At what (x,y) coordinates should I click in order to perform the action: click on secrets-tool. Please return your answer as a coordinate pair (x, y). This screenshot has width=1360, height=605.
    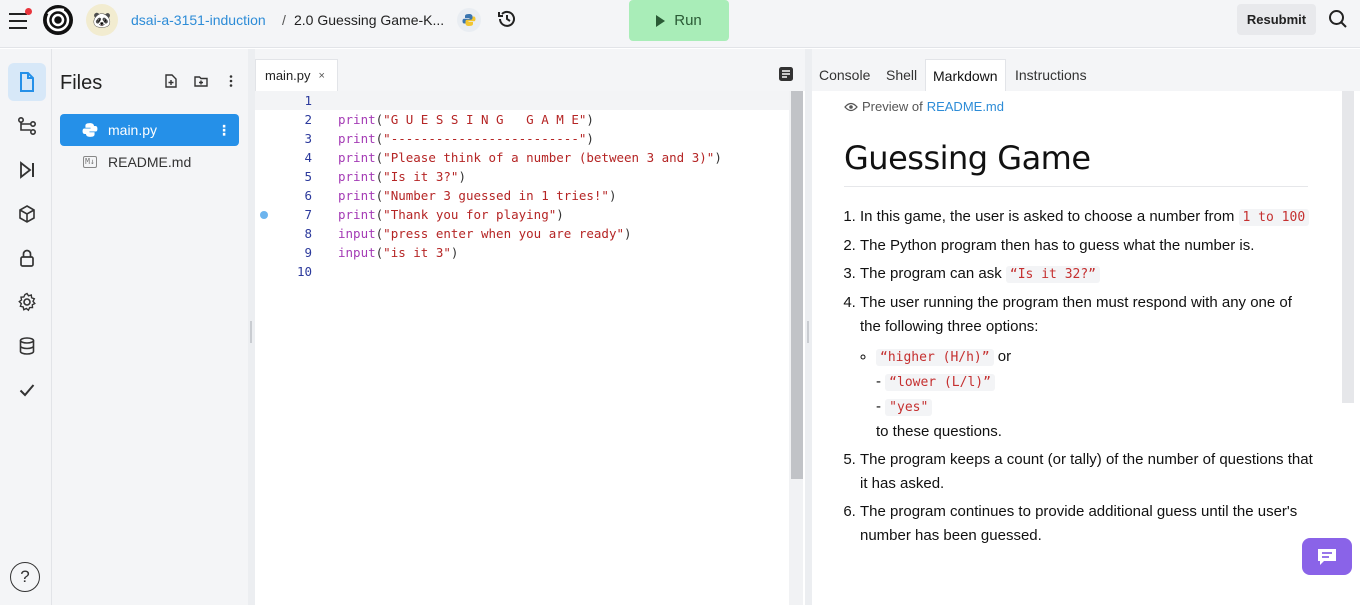
    Looking at the image, I should click on (27, 258).